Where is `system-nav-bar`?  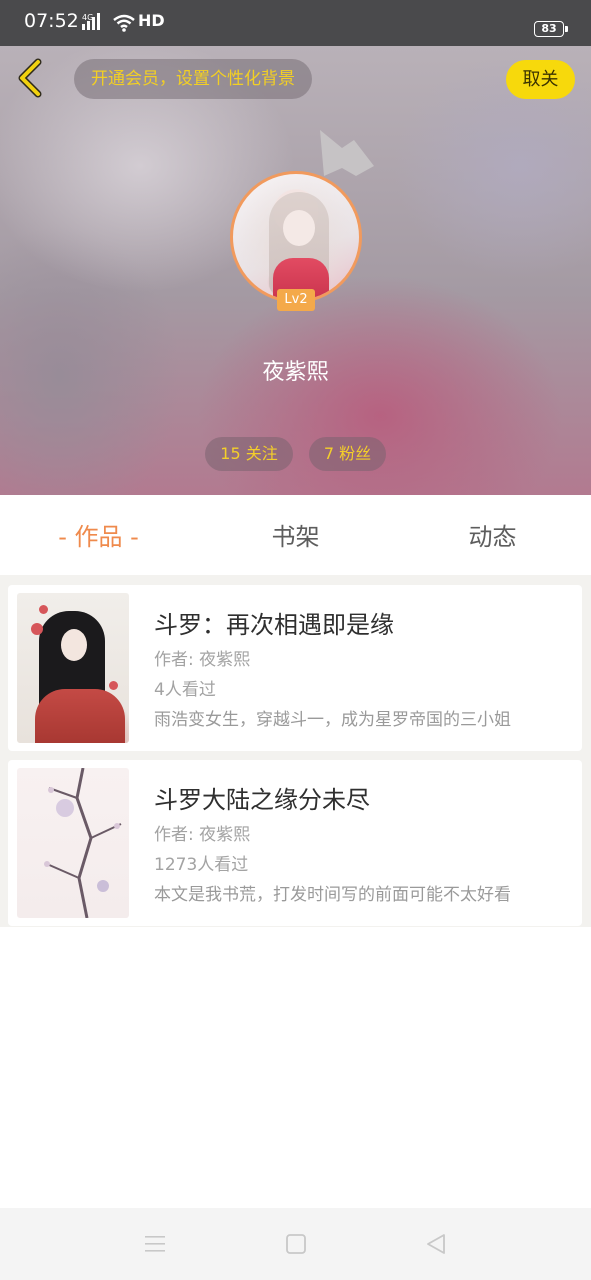 system-nav-bar is located at coordinates (295, 1244).